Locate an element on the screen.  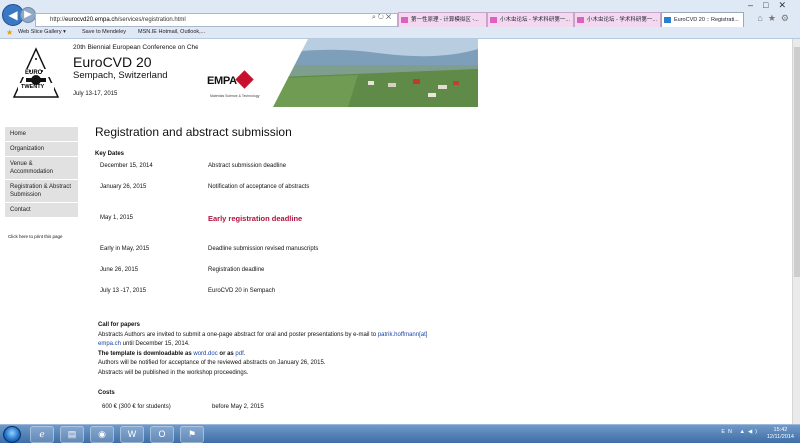
maximize-icon: □ is located at coordinates (770, 5).